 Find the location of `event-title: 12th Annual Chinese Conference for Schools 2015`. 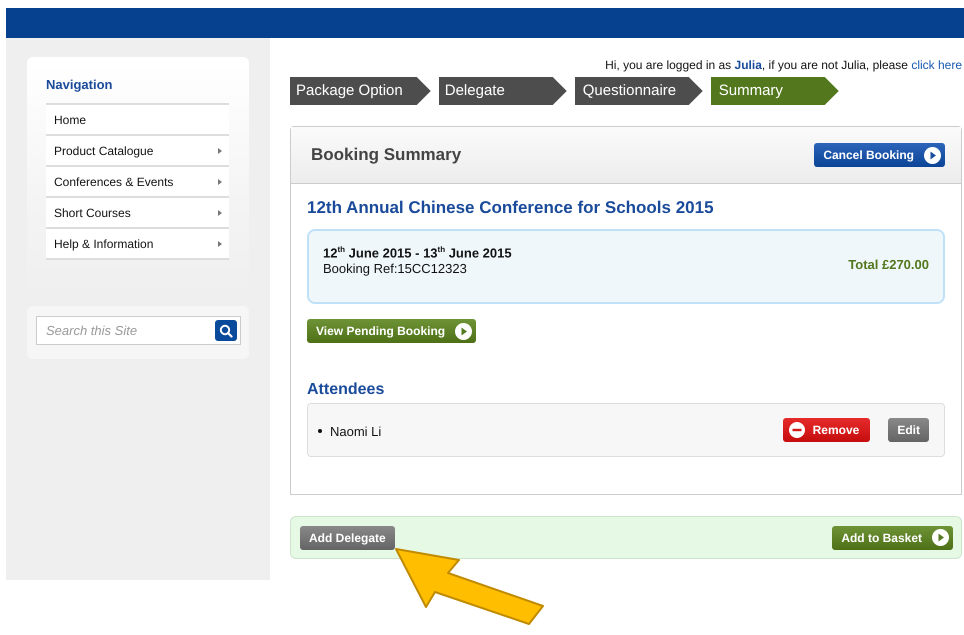

event-title: 12th Annual Chinese Conference for Schools 2015 is located at coordinates (511, 208).